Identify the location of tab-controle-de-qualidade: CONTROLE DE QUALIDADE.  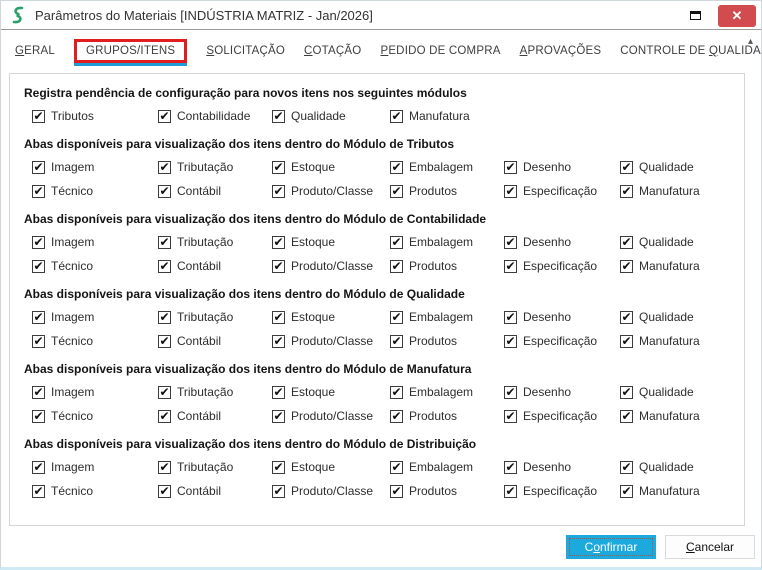
(690, 51).